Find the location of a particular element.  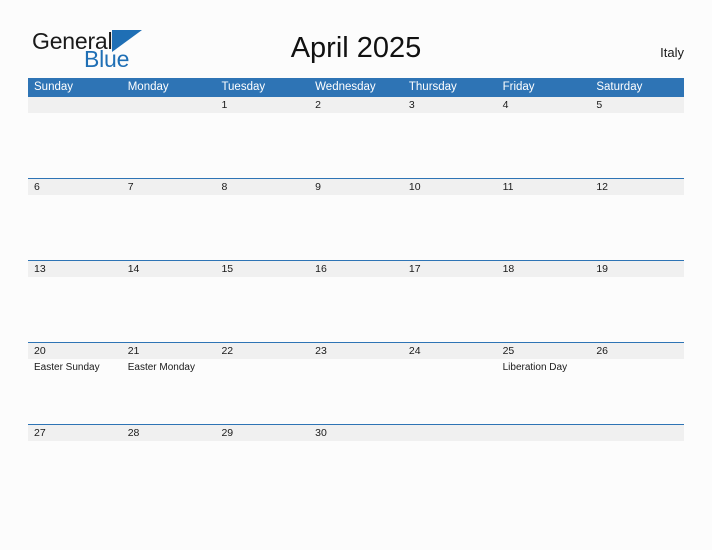

week-number-band: 20 21 22 23 24 25 26 is located at coordinates (356, 351).